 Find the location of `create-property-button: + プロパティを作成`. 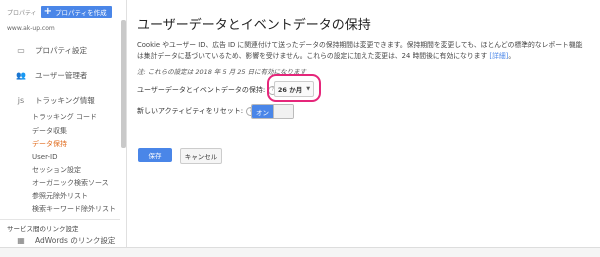

create-property-button: + プロパティを作成 is located at coordinates (76, 12).